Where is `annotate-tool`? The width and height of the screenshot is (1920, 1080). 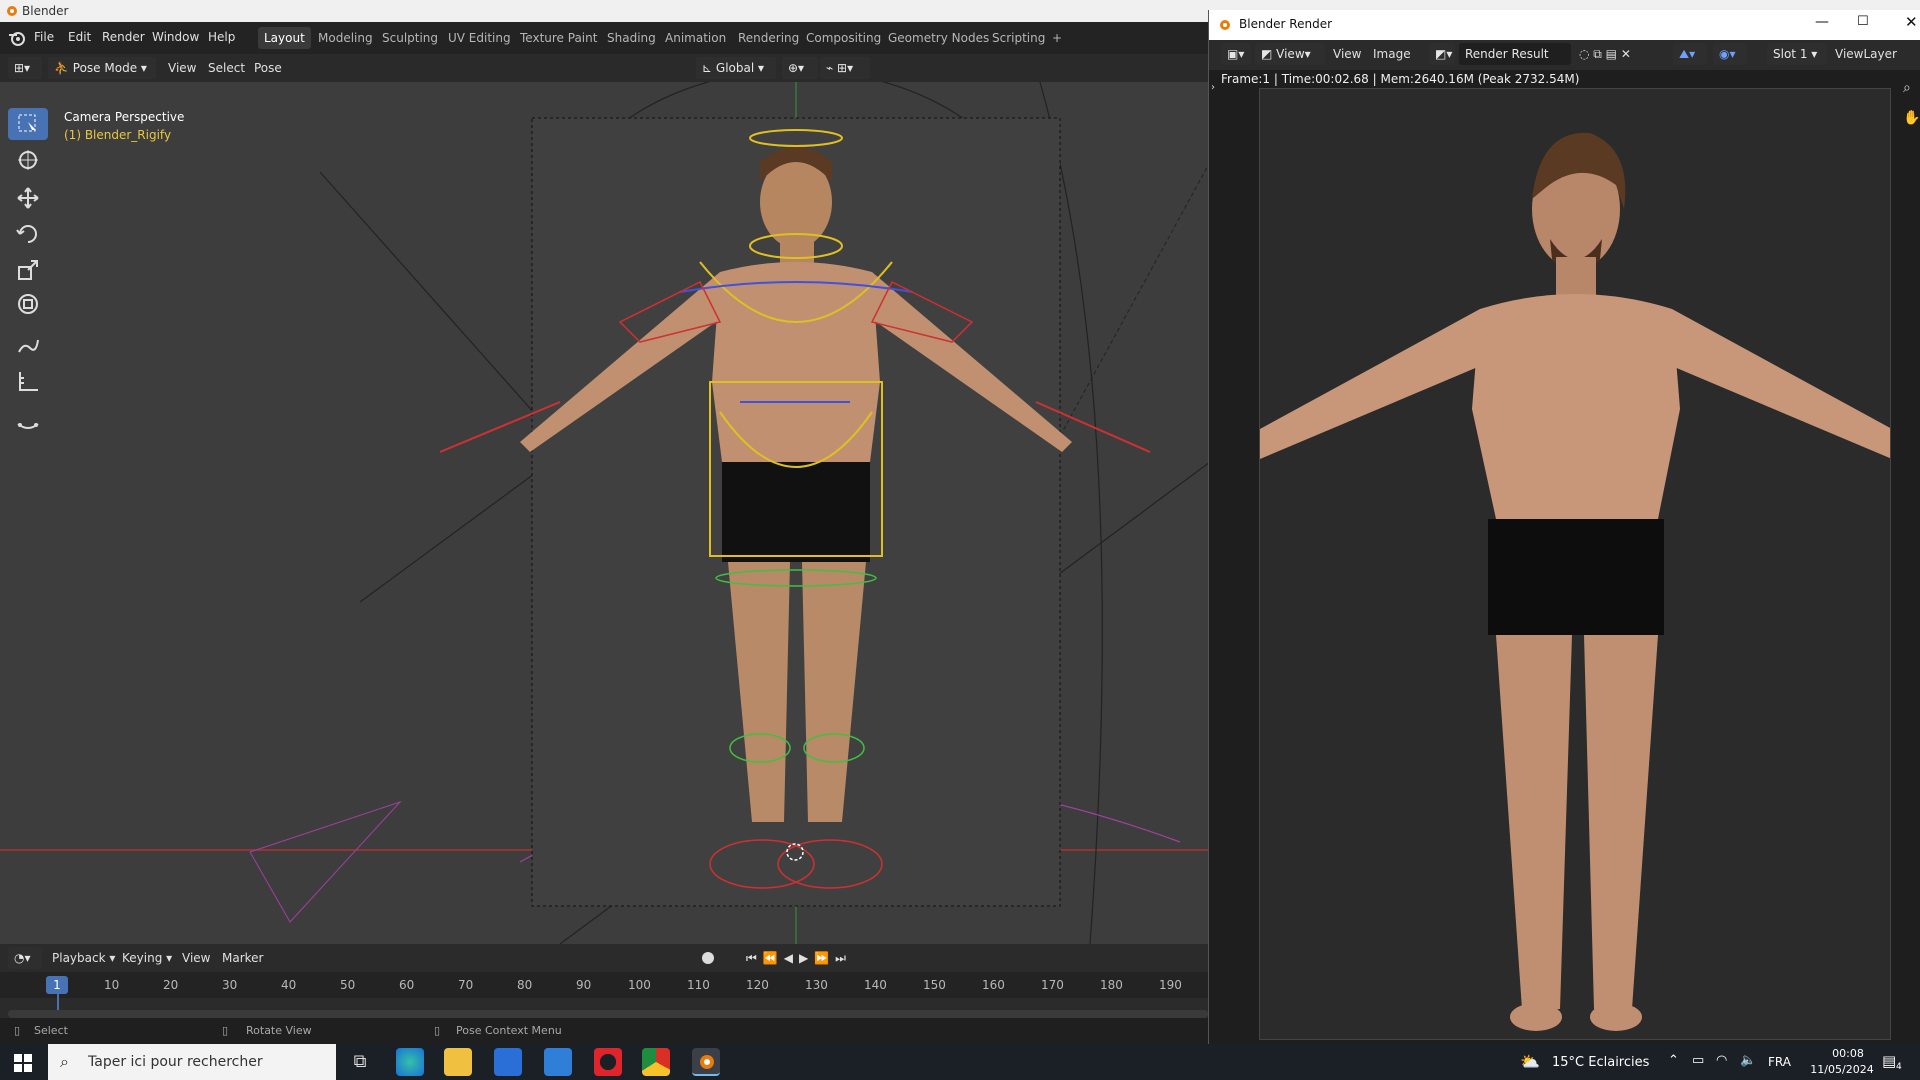 annotate-tool is located at coordinates (28, 346).